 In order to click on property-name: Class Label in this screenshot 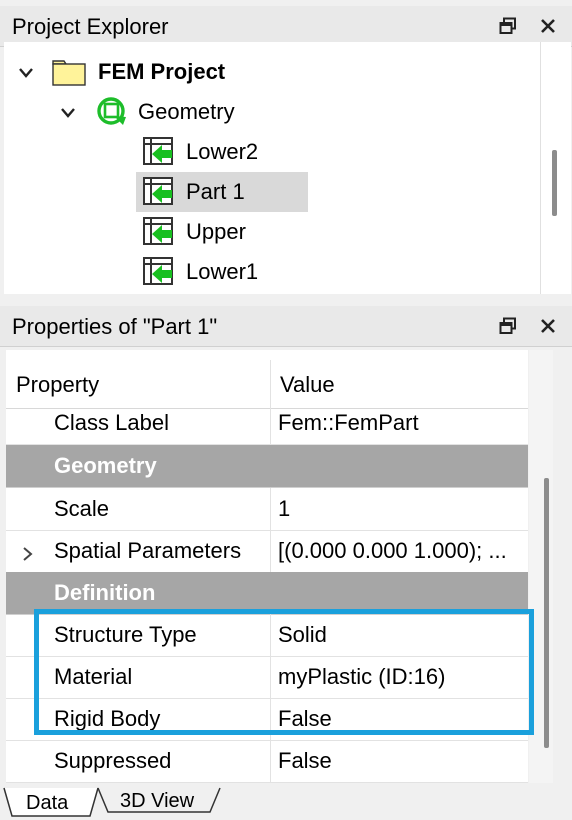, I will do `click(111, 422)`.